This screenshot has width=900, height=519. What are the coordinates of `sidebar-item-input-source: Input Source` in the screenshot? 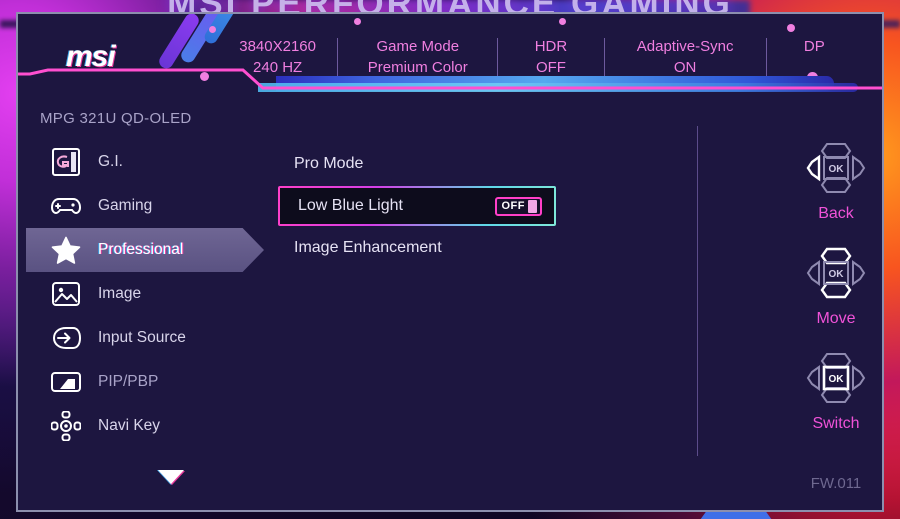 It's located at (147, 338).